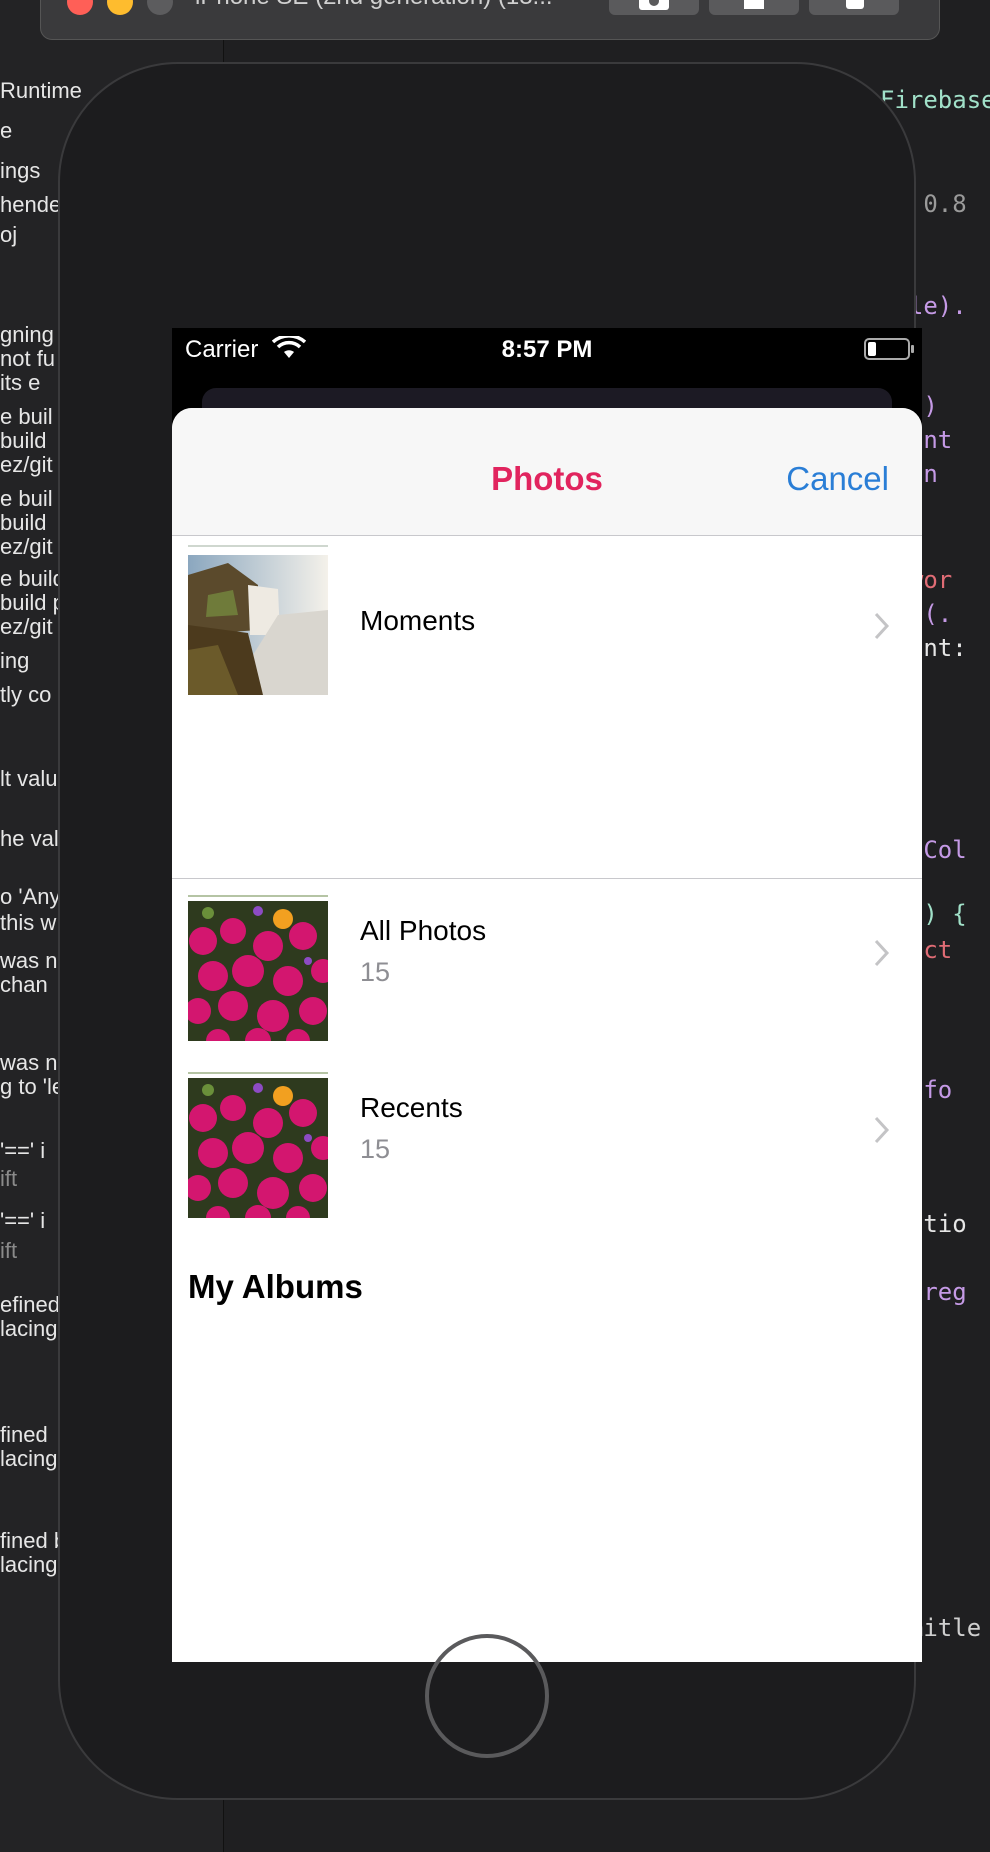  I want to click on album-title: Moments, so click(418, 620).